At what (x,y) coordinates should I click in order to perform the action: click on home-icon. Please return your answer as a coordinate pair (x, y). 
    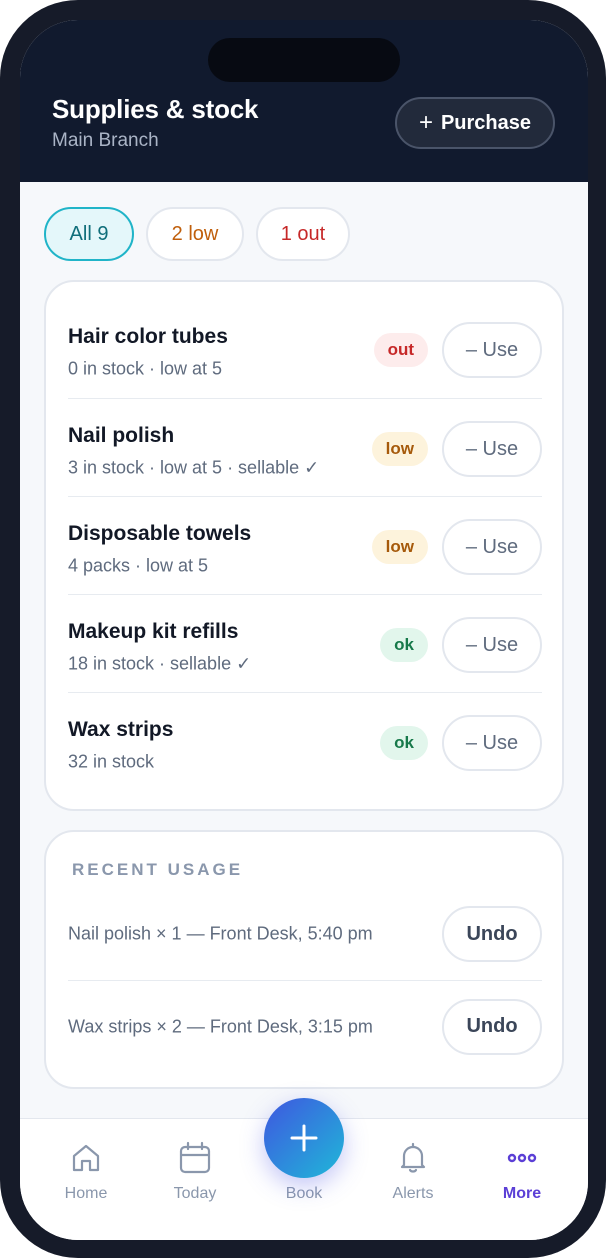
    Looking at the image, I should click on (86, 1158).